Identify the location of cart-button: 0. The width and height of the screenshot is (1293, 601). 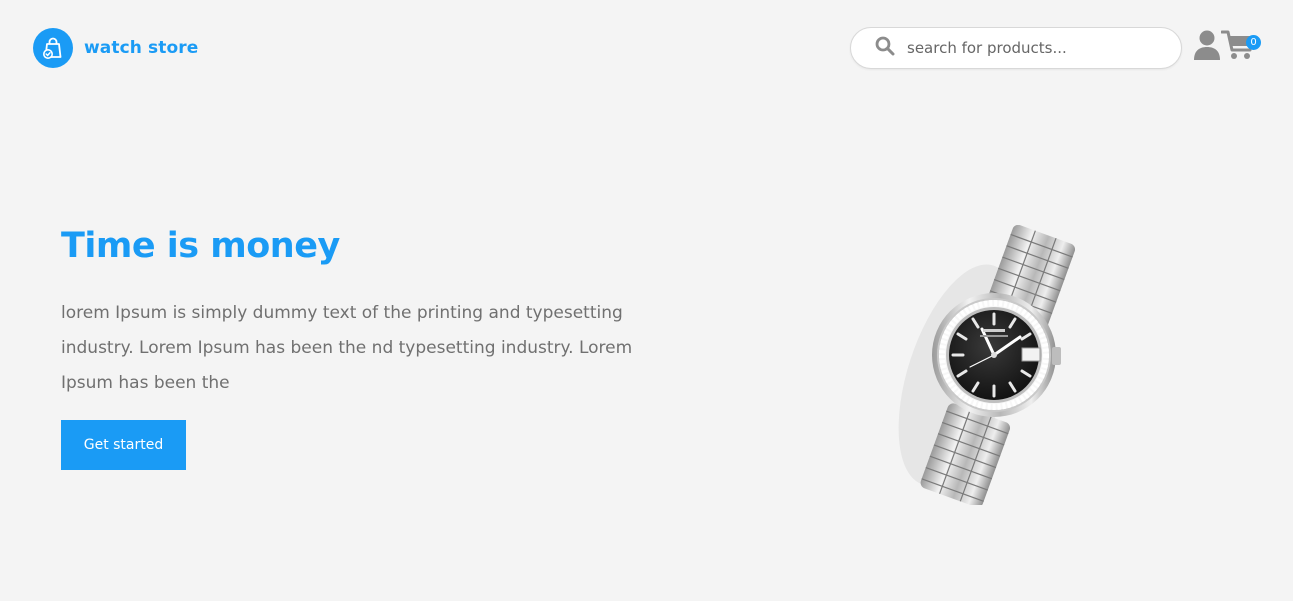
(1241, 46).